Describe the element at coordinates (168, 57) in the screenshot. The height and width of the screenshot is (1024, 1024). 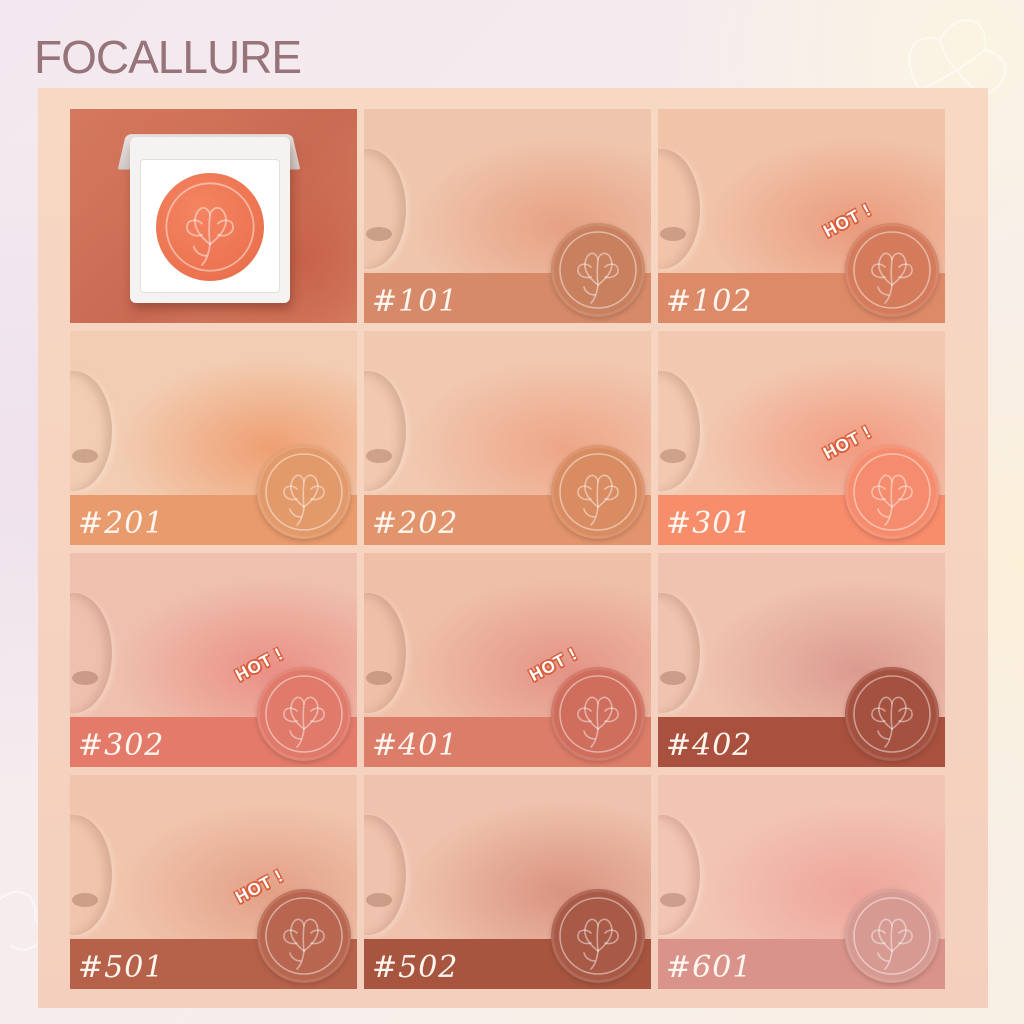
I see `brand-logo: FOCALLURE` at that location.